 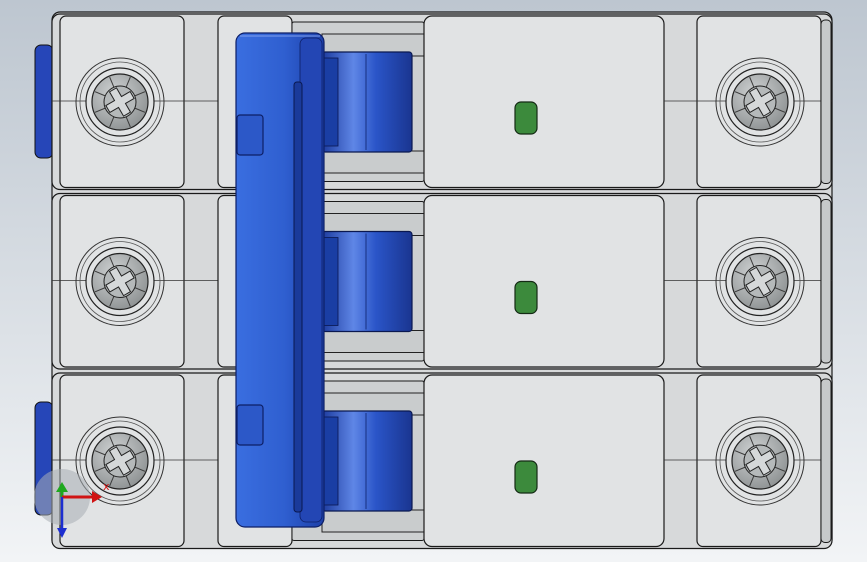 What do you see at coordinates (106, 486) in the screenshot?
I see `triad-x-label: x` at bounding box center [106, 486].